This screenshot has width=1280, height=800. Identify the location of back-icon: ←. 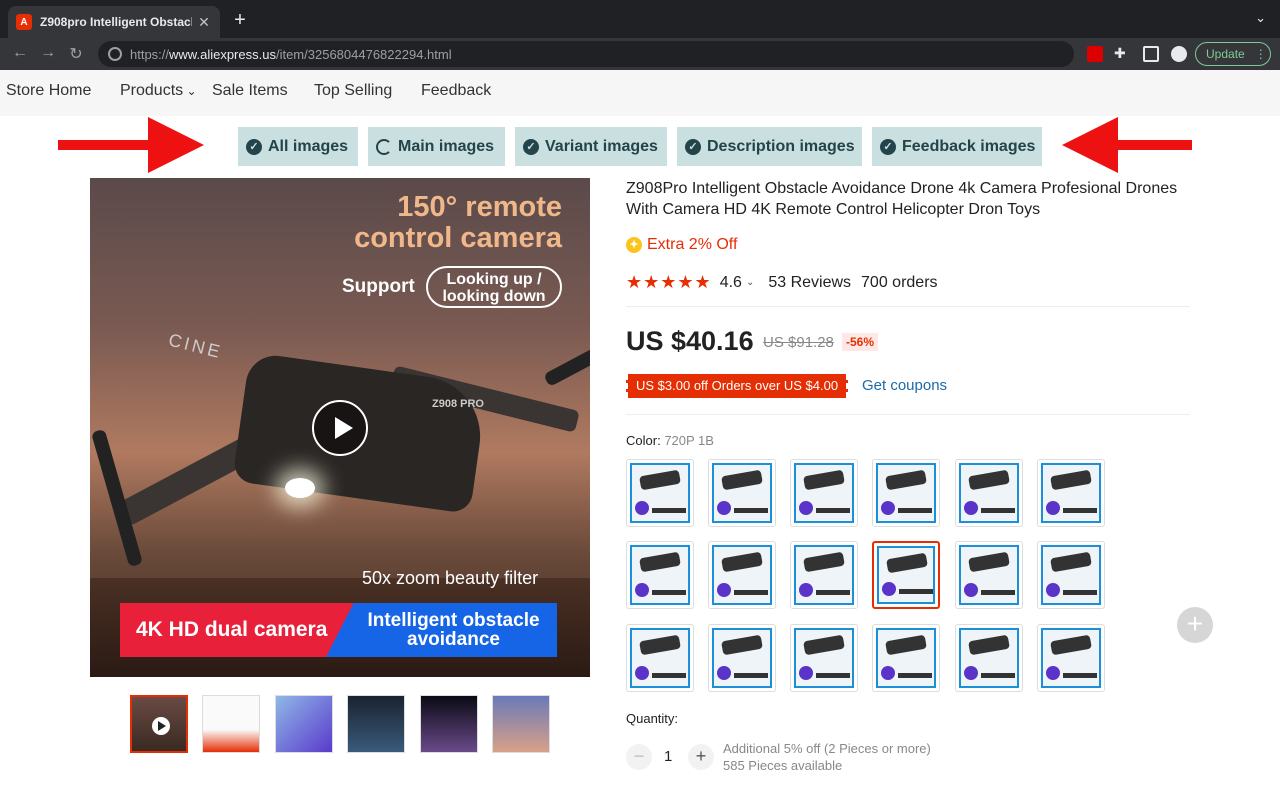
(20, 53).